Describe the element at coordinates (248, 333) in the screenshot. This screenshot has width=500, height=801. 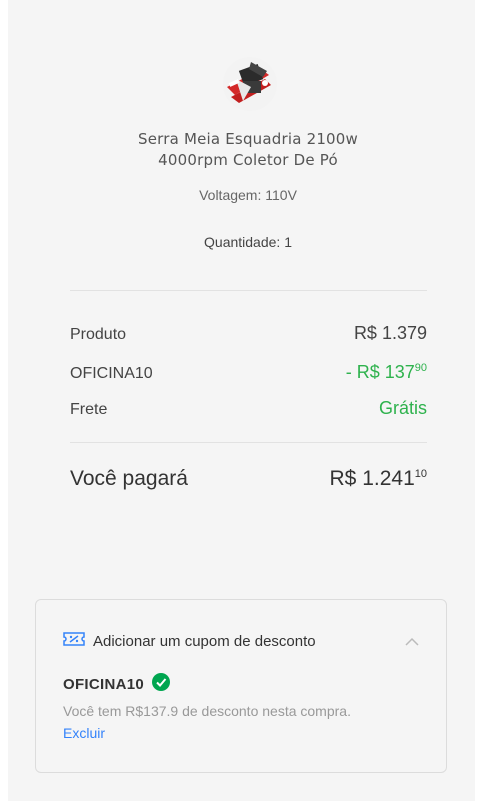
I see `summary-row-product: Produto R$ 1.379` at that location.